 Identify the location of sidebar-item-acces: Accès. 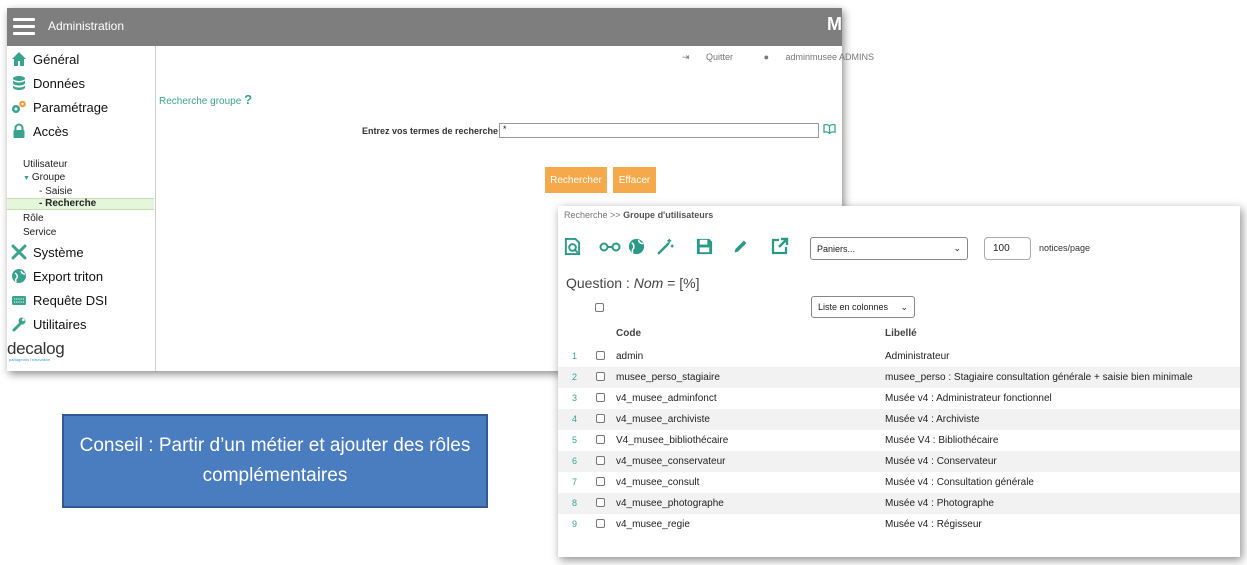
(39, 131).